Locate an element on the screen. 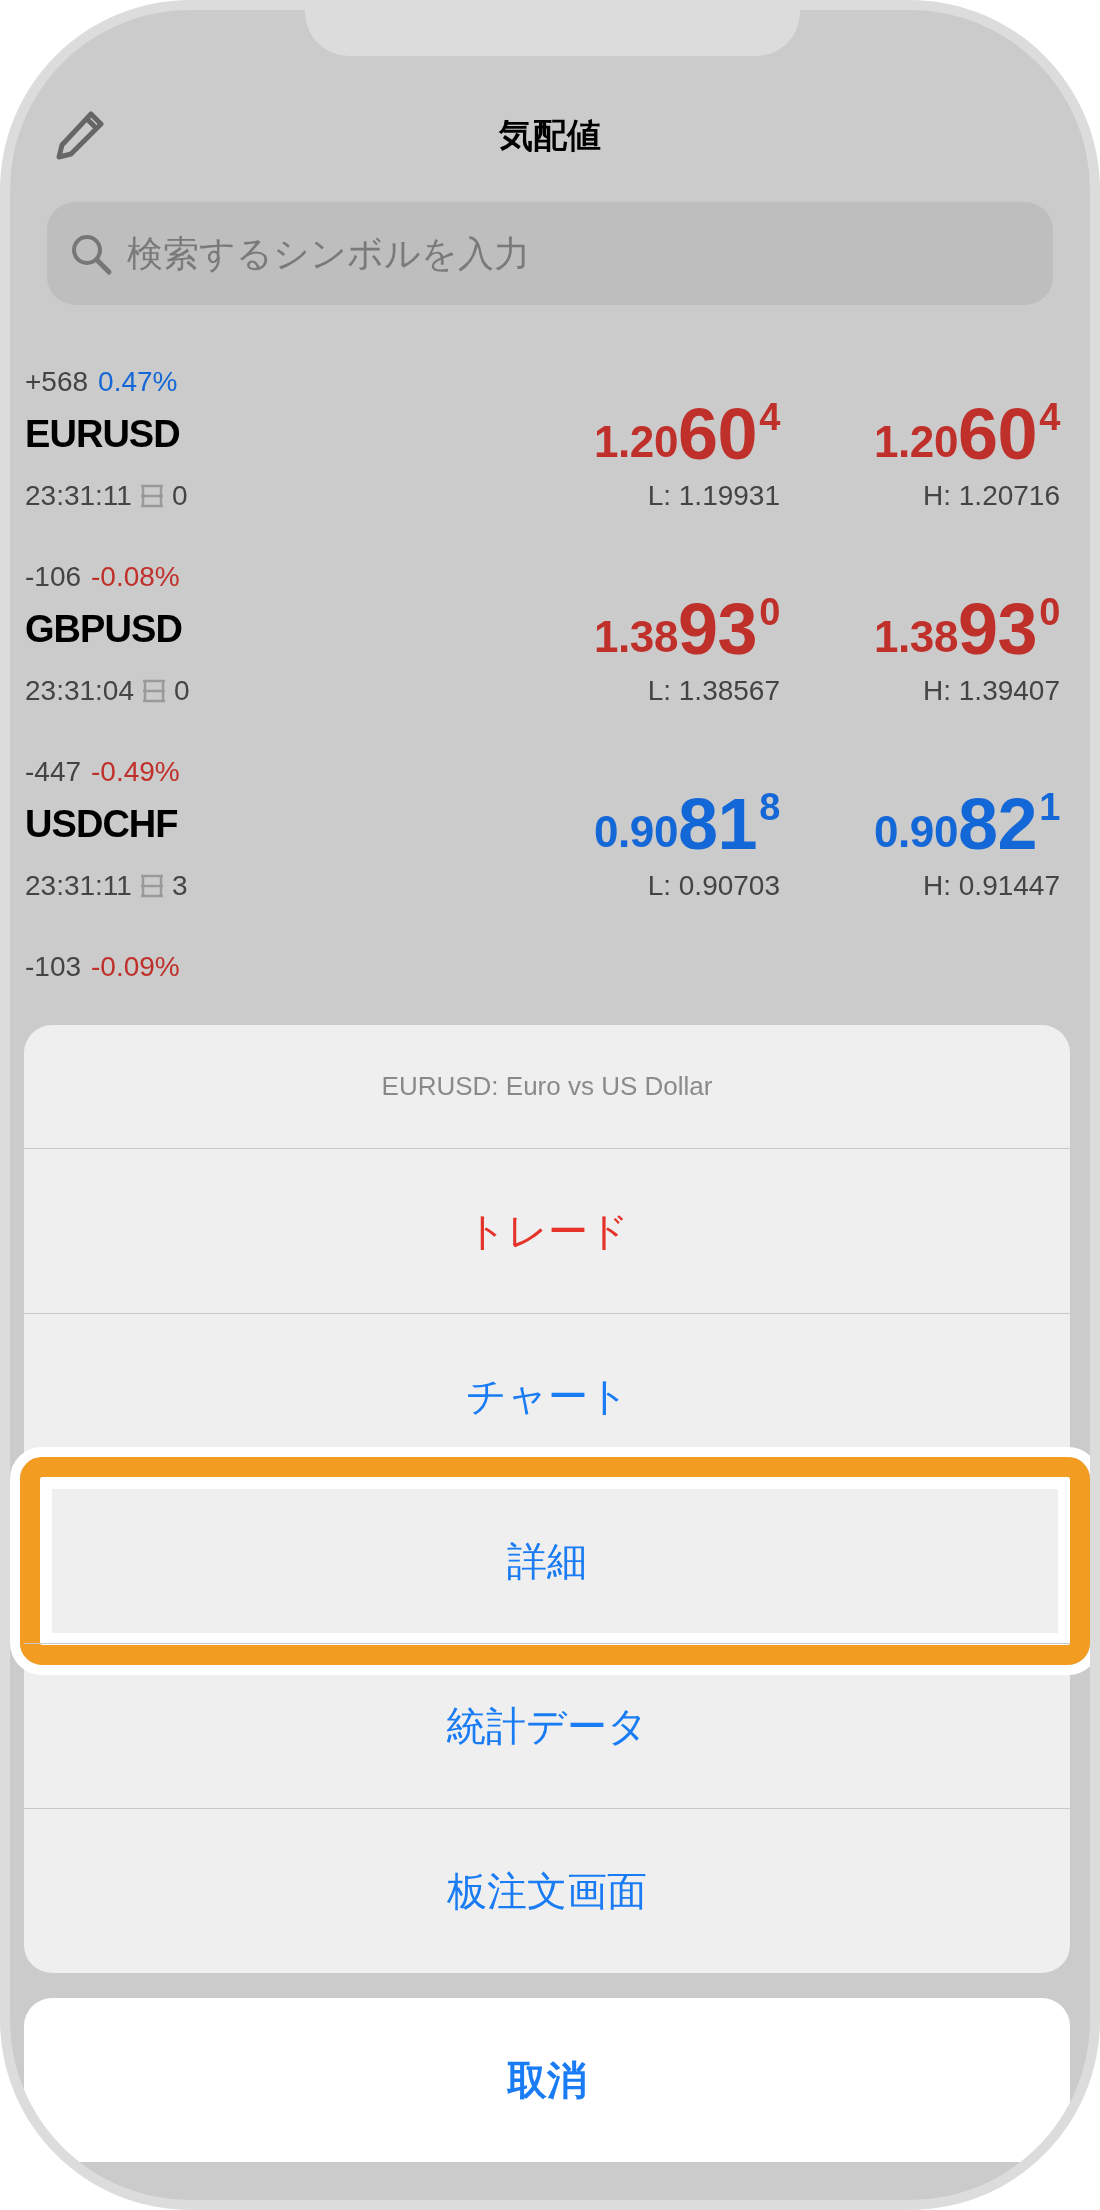  change-percent: -0.49% is located at coordinates (135, 772).